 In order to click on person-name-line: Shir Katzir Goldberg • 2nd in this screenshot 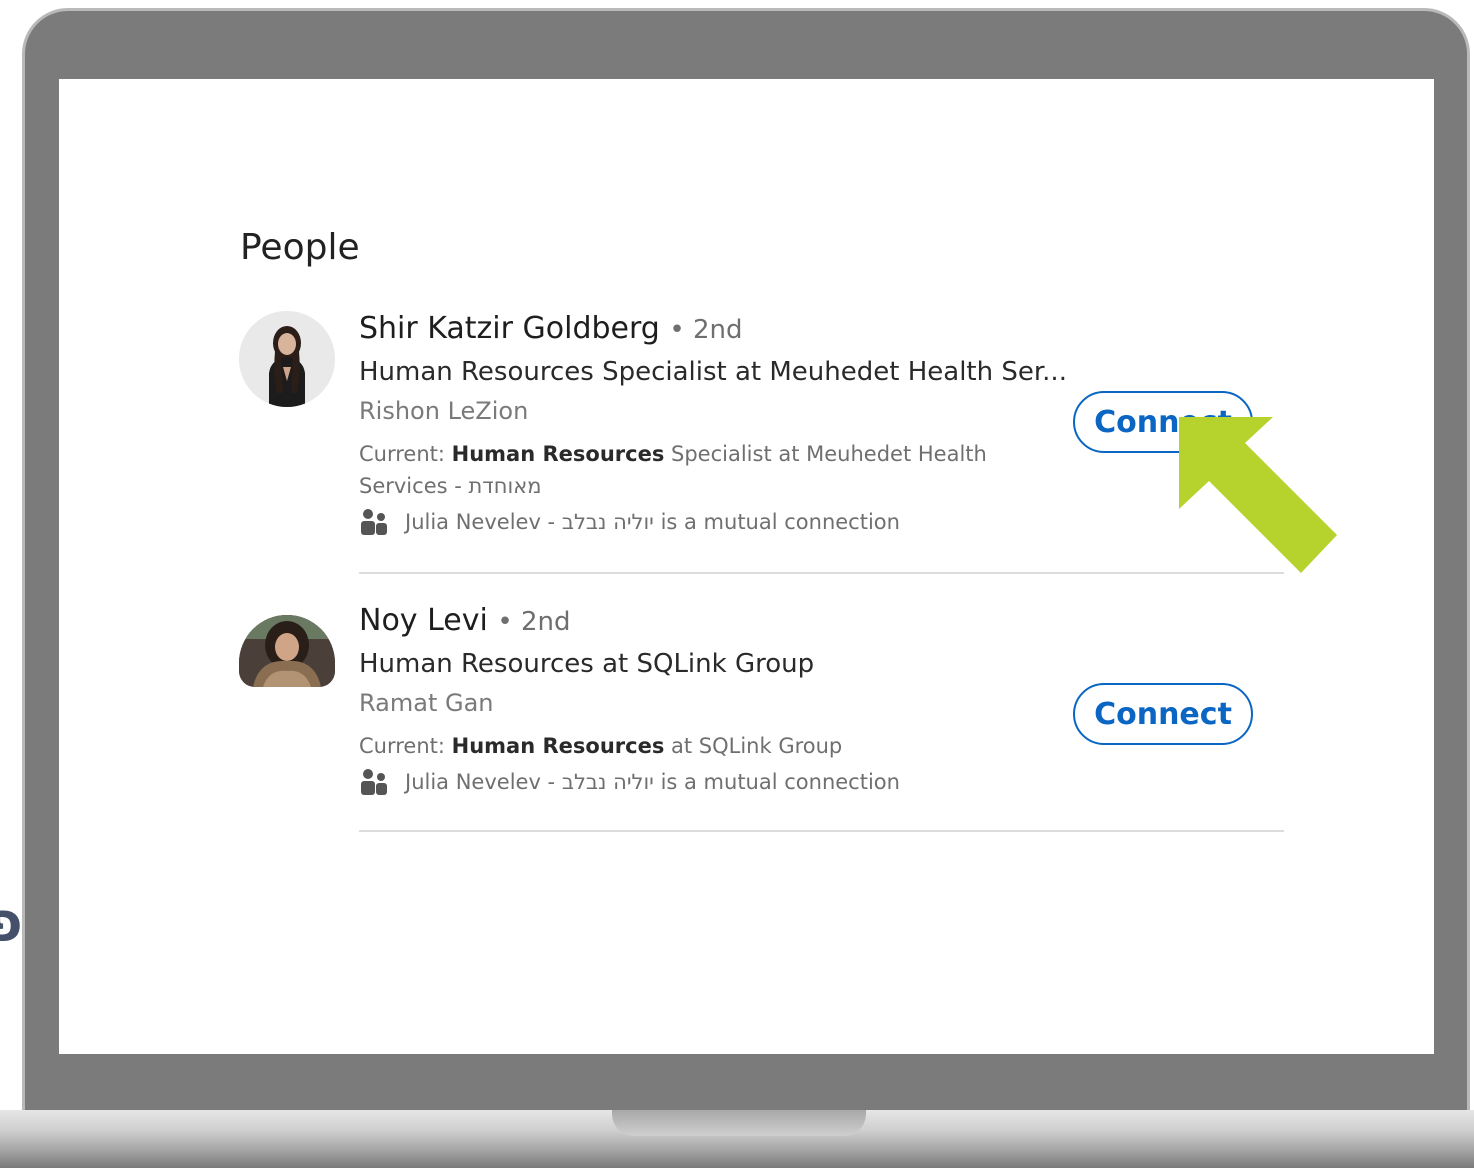, I will do `click(709, 329)`.